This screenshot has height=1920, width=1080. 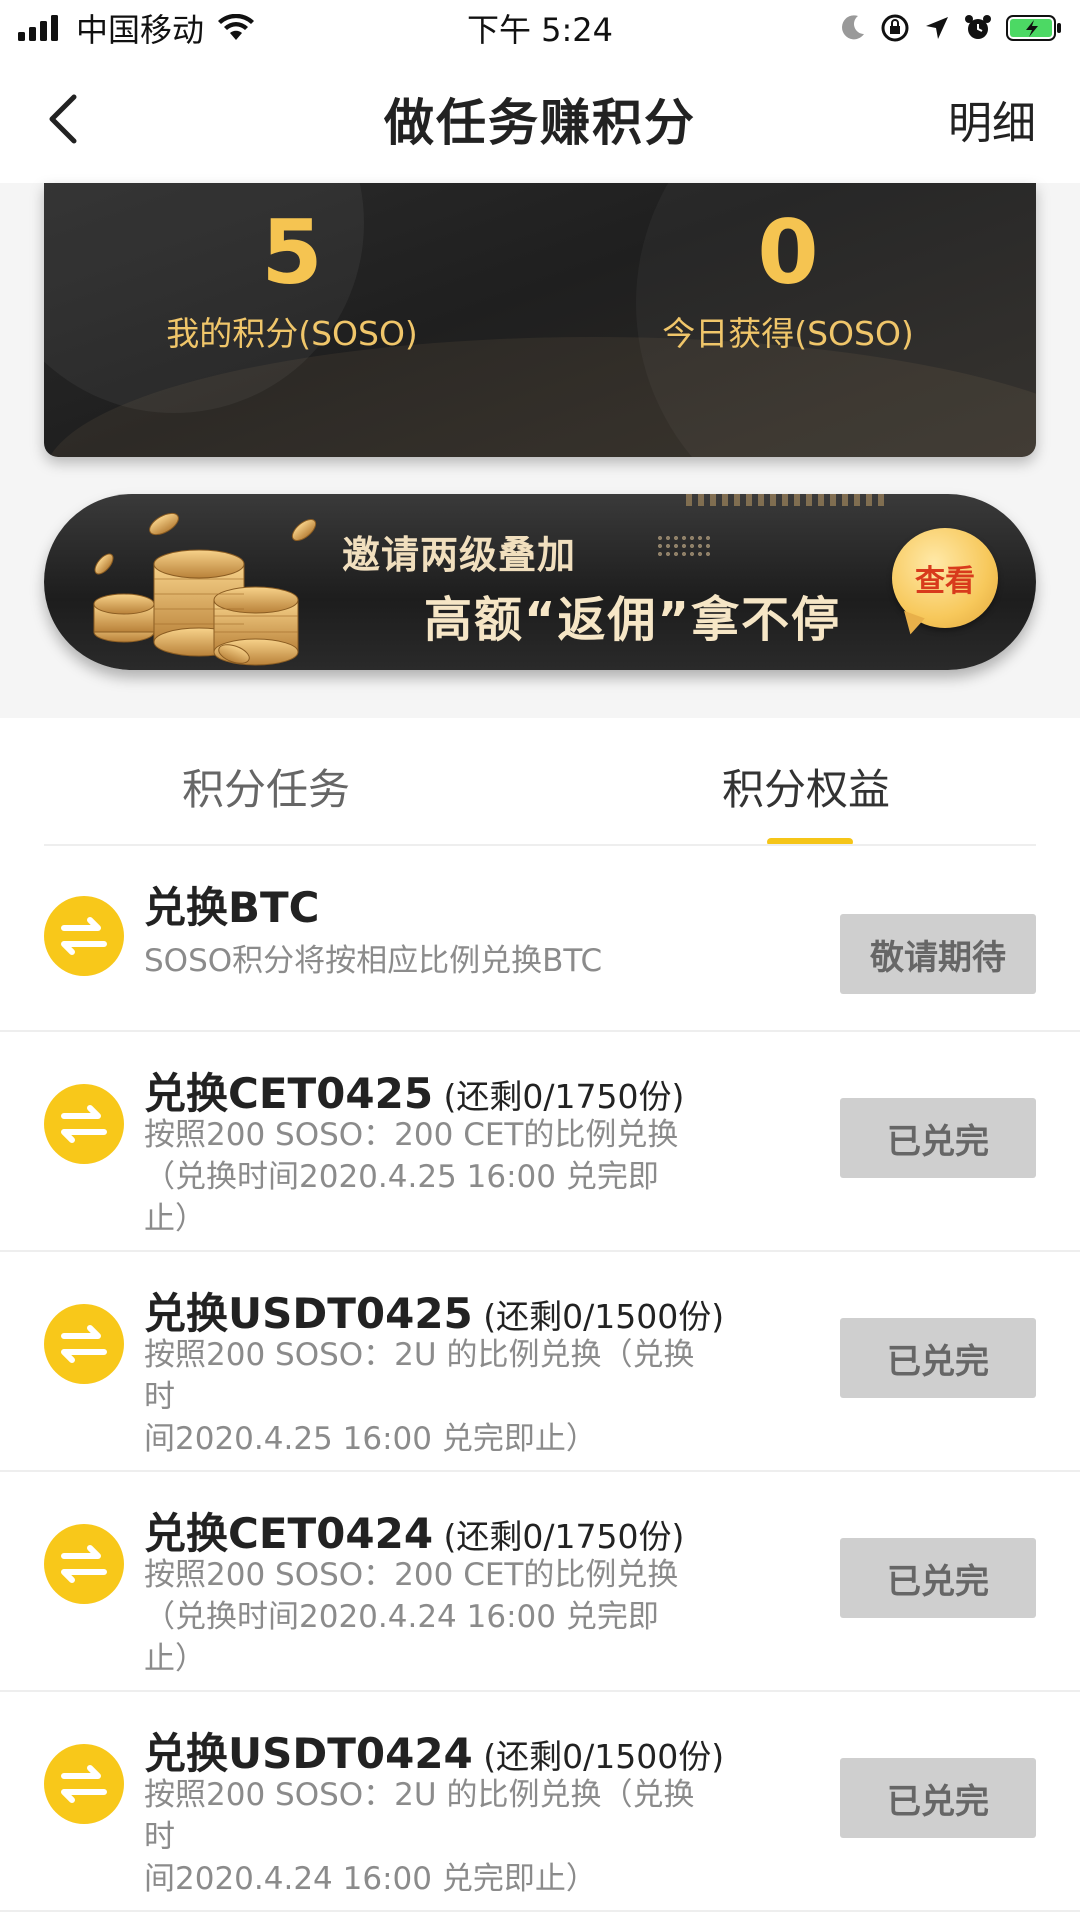 I want to click on reward-title: 兑换CET0424 (还剩0/1750份), so click(x=414, y=1530).